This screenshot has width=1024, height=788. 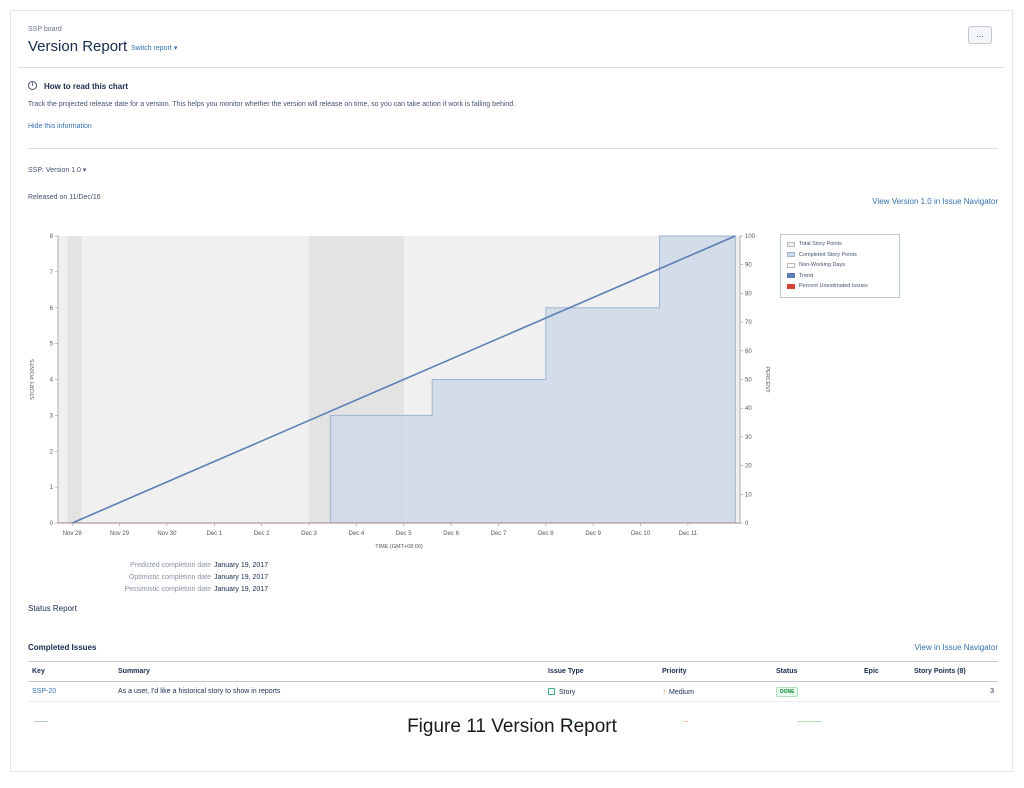 I want to click on legend-item: Percent Unestimated Issues, so click(x=840, y=286).